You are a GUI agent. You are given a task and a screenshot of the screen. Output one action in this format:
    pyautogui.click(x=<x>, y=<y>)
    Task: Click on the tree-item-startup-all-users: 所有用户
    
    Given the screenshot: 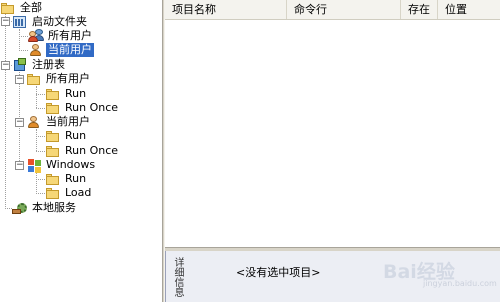 What is the action you would take?
    pyautogui.click(x=61, y=36)
    